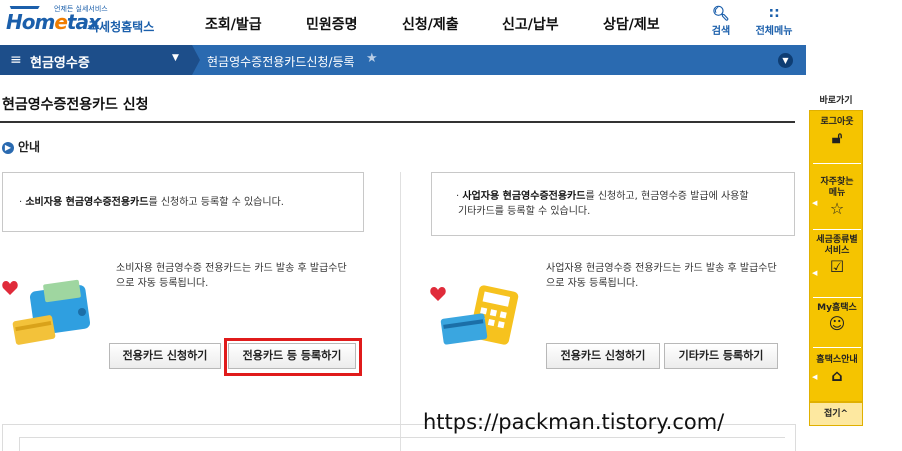 The image size is (902, 451). I want to click on search-button: 🔍︎ 검색, so click(721, 21).